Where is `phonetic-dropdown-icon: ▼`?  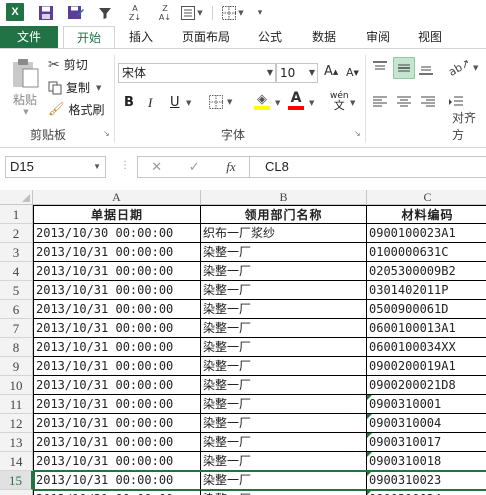 phonetic-dropdown-icon: ▼ is located at coordinates (351, 103).